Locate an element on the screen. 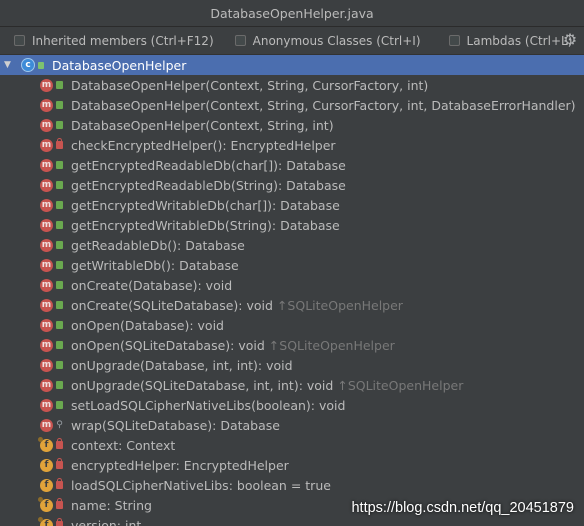  window-titlebar: DatabaseOpenHelper.java is located at coordinates (292, 13).